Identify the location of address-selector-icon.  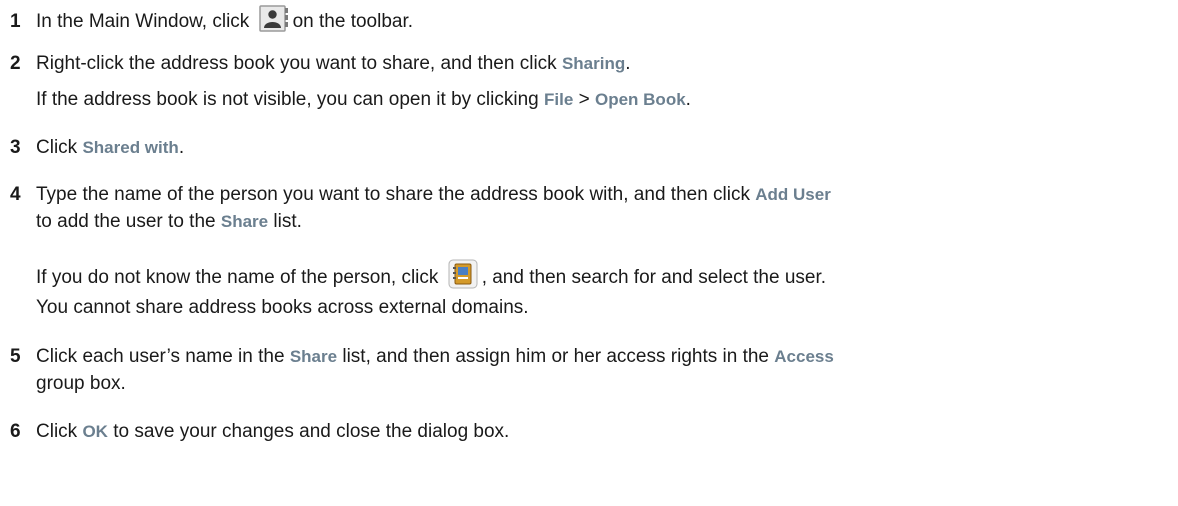
(463, 277).